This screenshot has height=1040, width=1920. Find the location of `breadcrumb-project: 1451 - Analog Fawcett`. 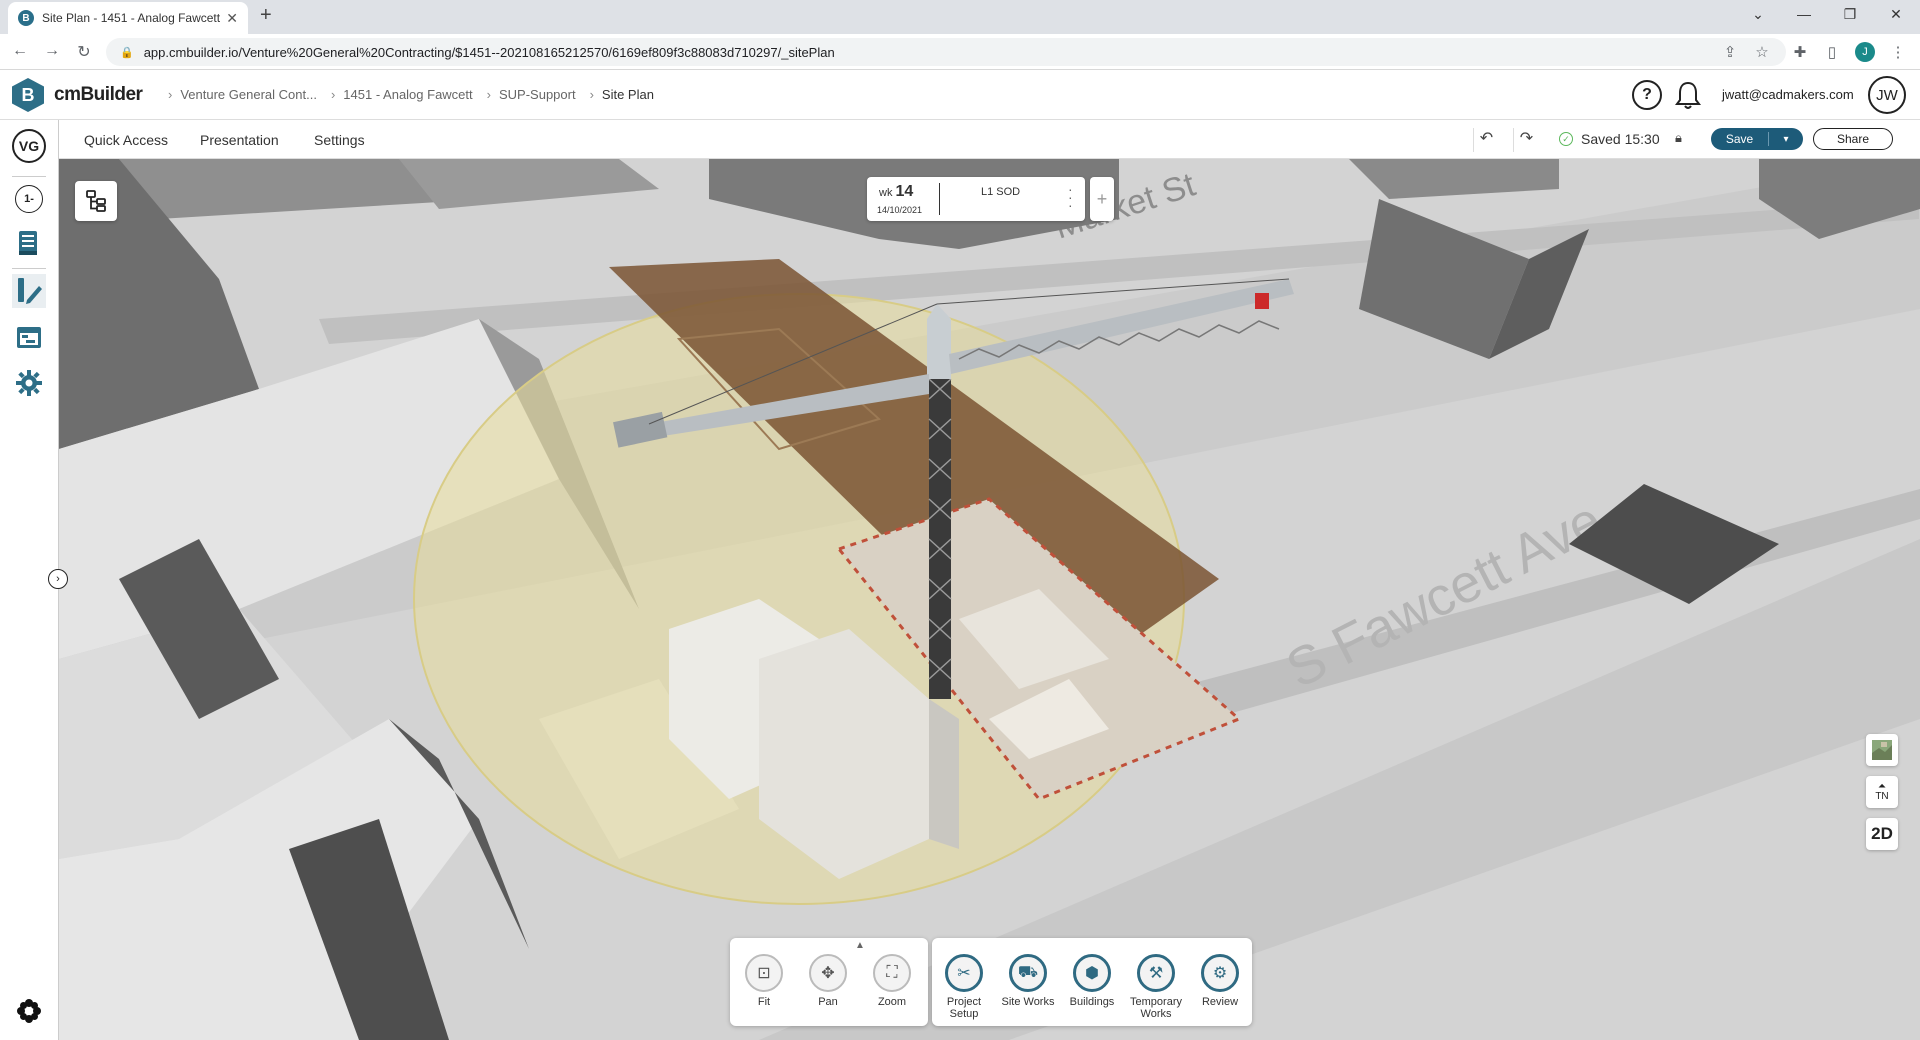

breadcrumb-project: 1451 - Analog Fawcett is located at coordinates (407, 94).